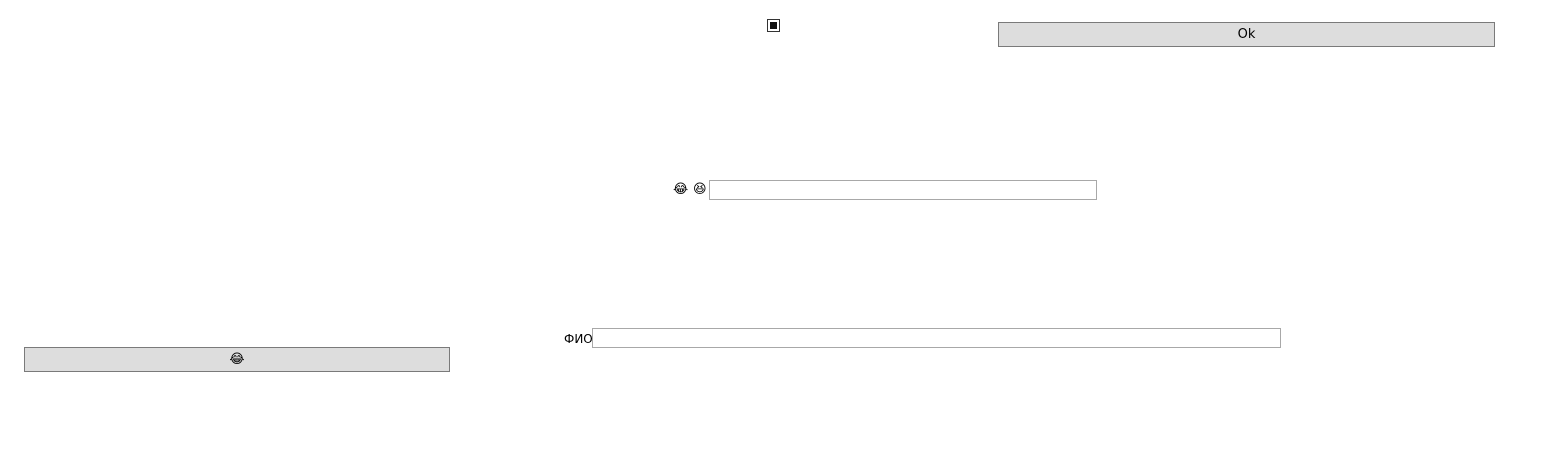 This screenshot has width=1553, height=456. What do you see at coordinates (700, 189) in the screenshot?
I see `grinning-squinting-face-icon: 😆` at bounding box center [700, 189].